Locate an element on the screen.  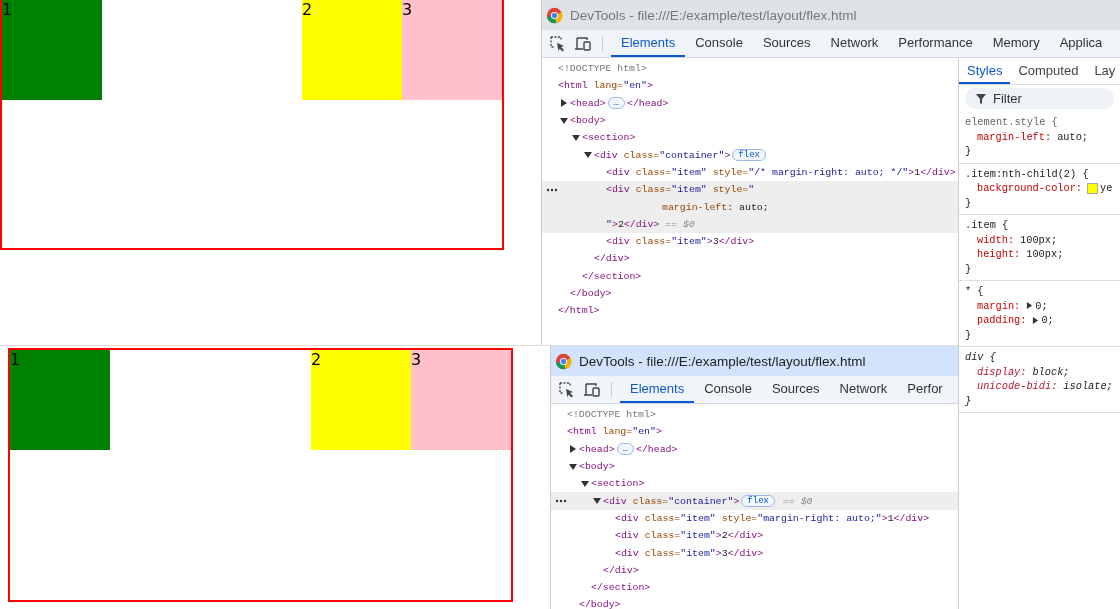
filter-field: Filter is located at coordinates (1039, 98).